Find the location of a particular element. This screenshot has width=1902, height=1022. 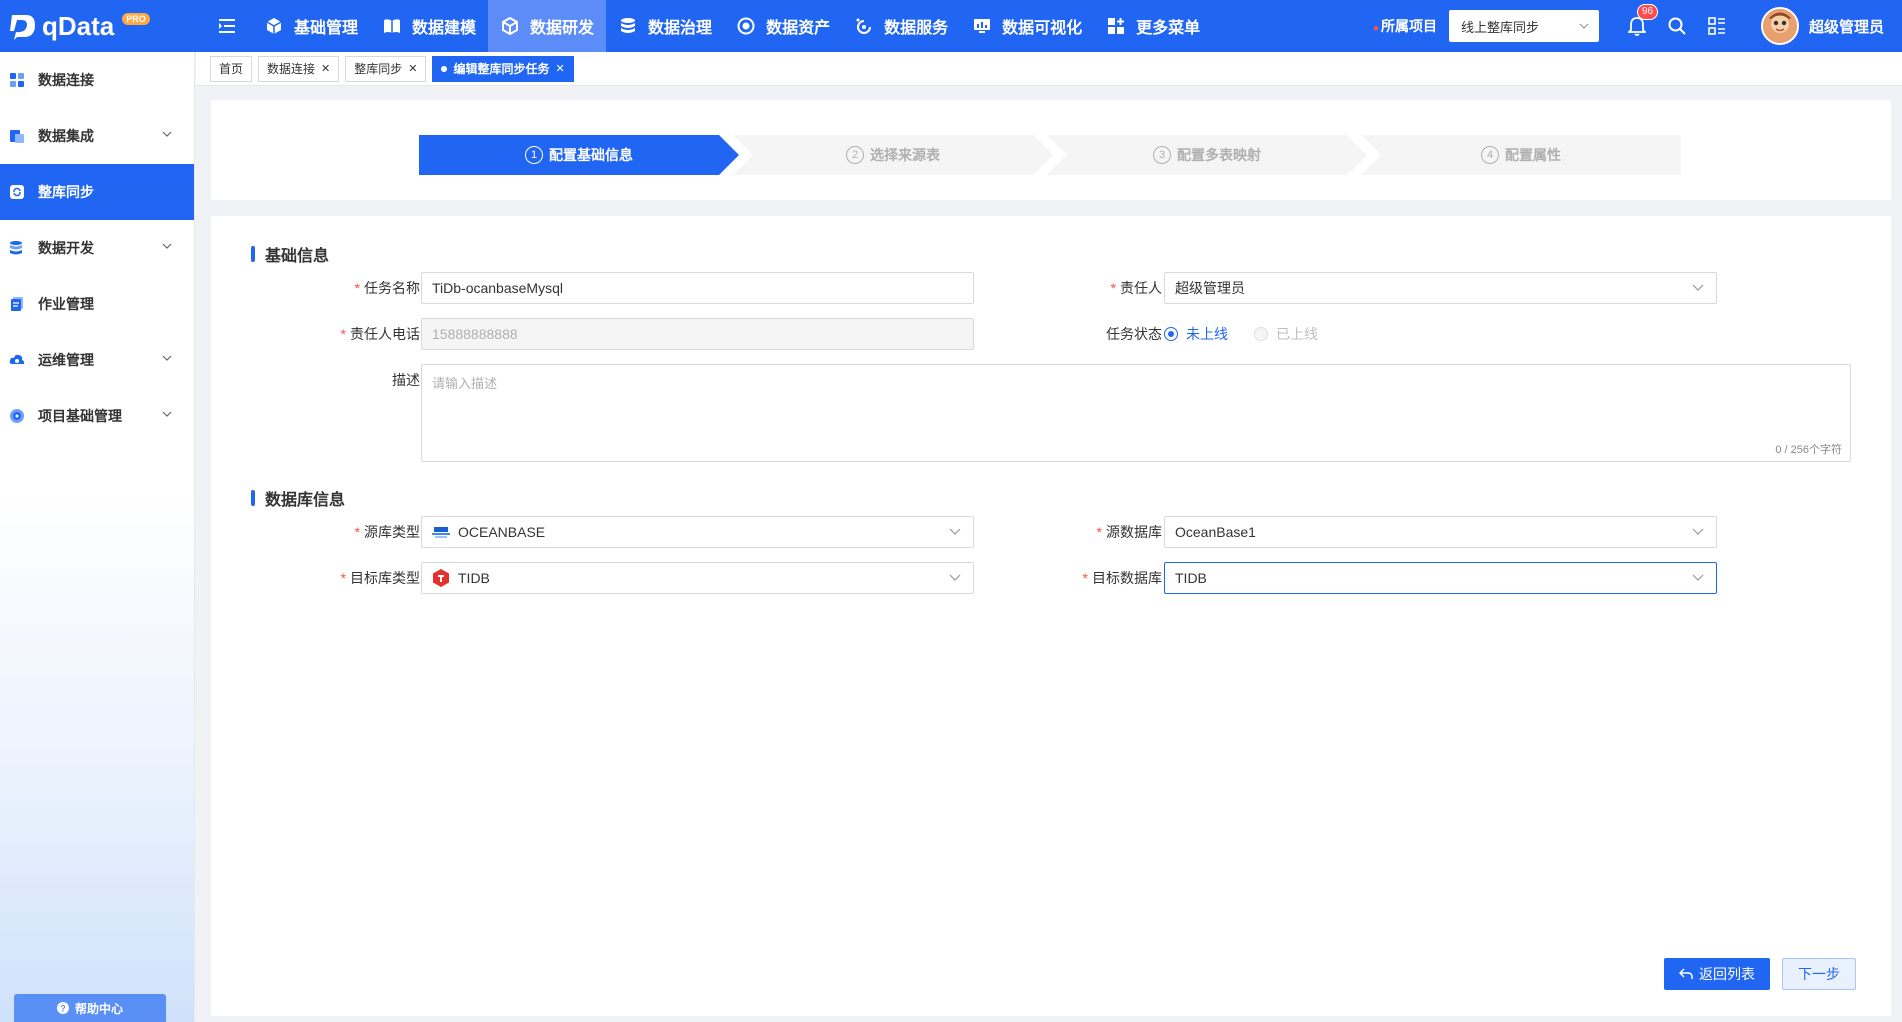

notification-button: 96 is located at coordinates (1639, 26).